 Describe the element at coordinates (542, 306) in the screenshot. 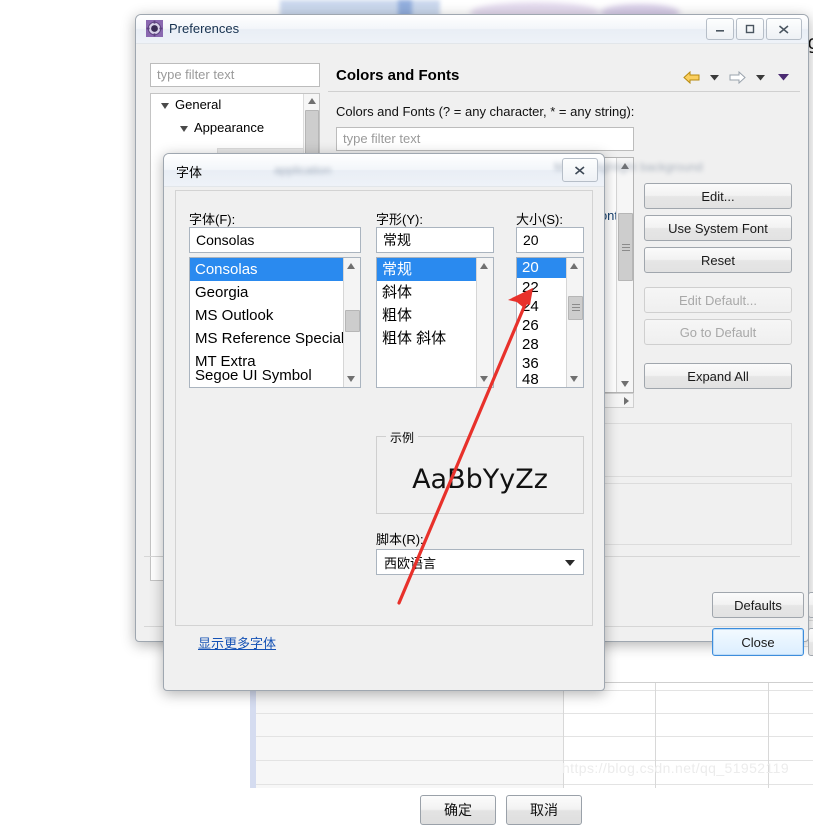

I see `font-size-option: 24` at that location.